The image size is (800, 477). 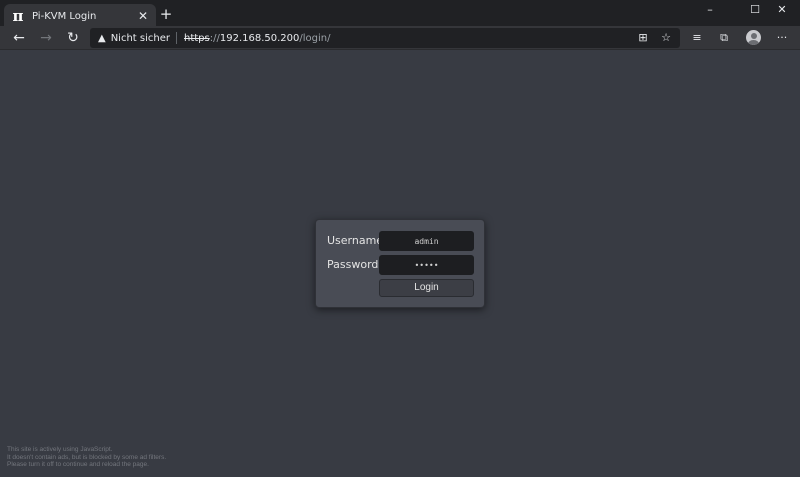 What do you see at coordinates (355, 264) in the screenshot?
I see `password-label: Password:` at bounding box center [355, 264].